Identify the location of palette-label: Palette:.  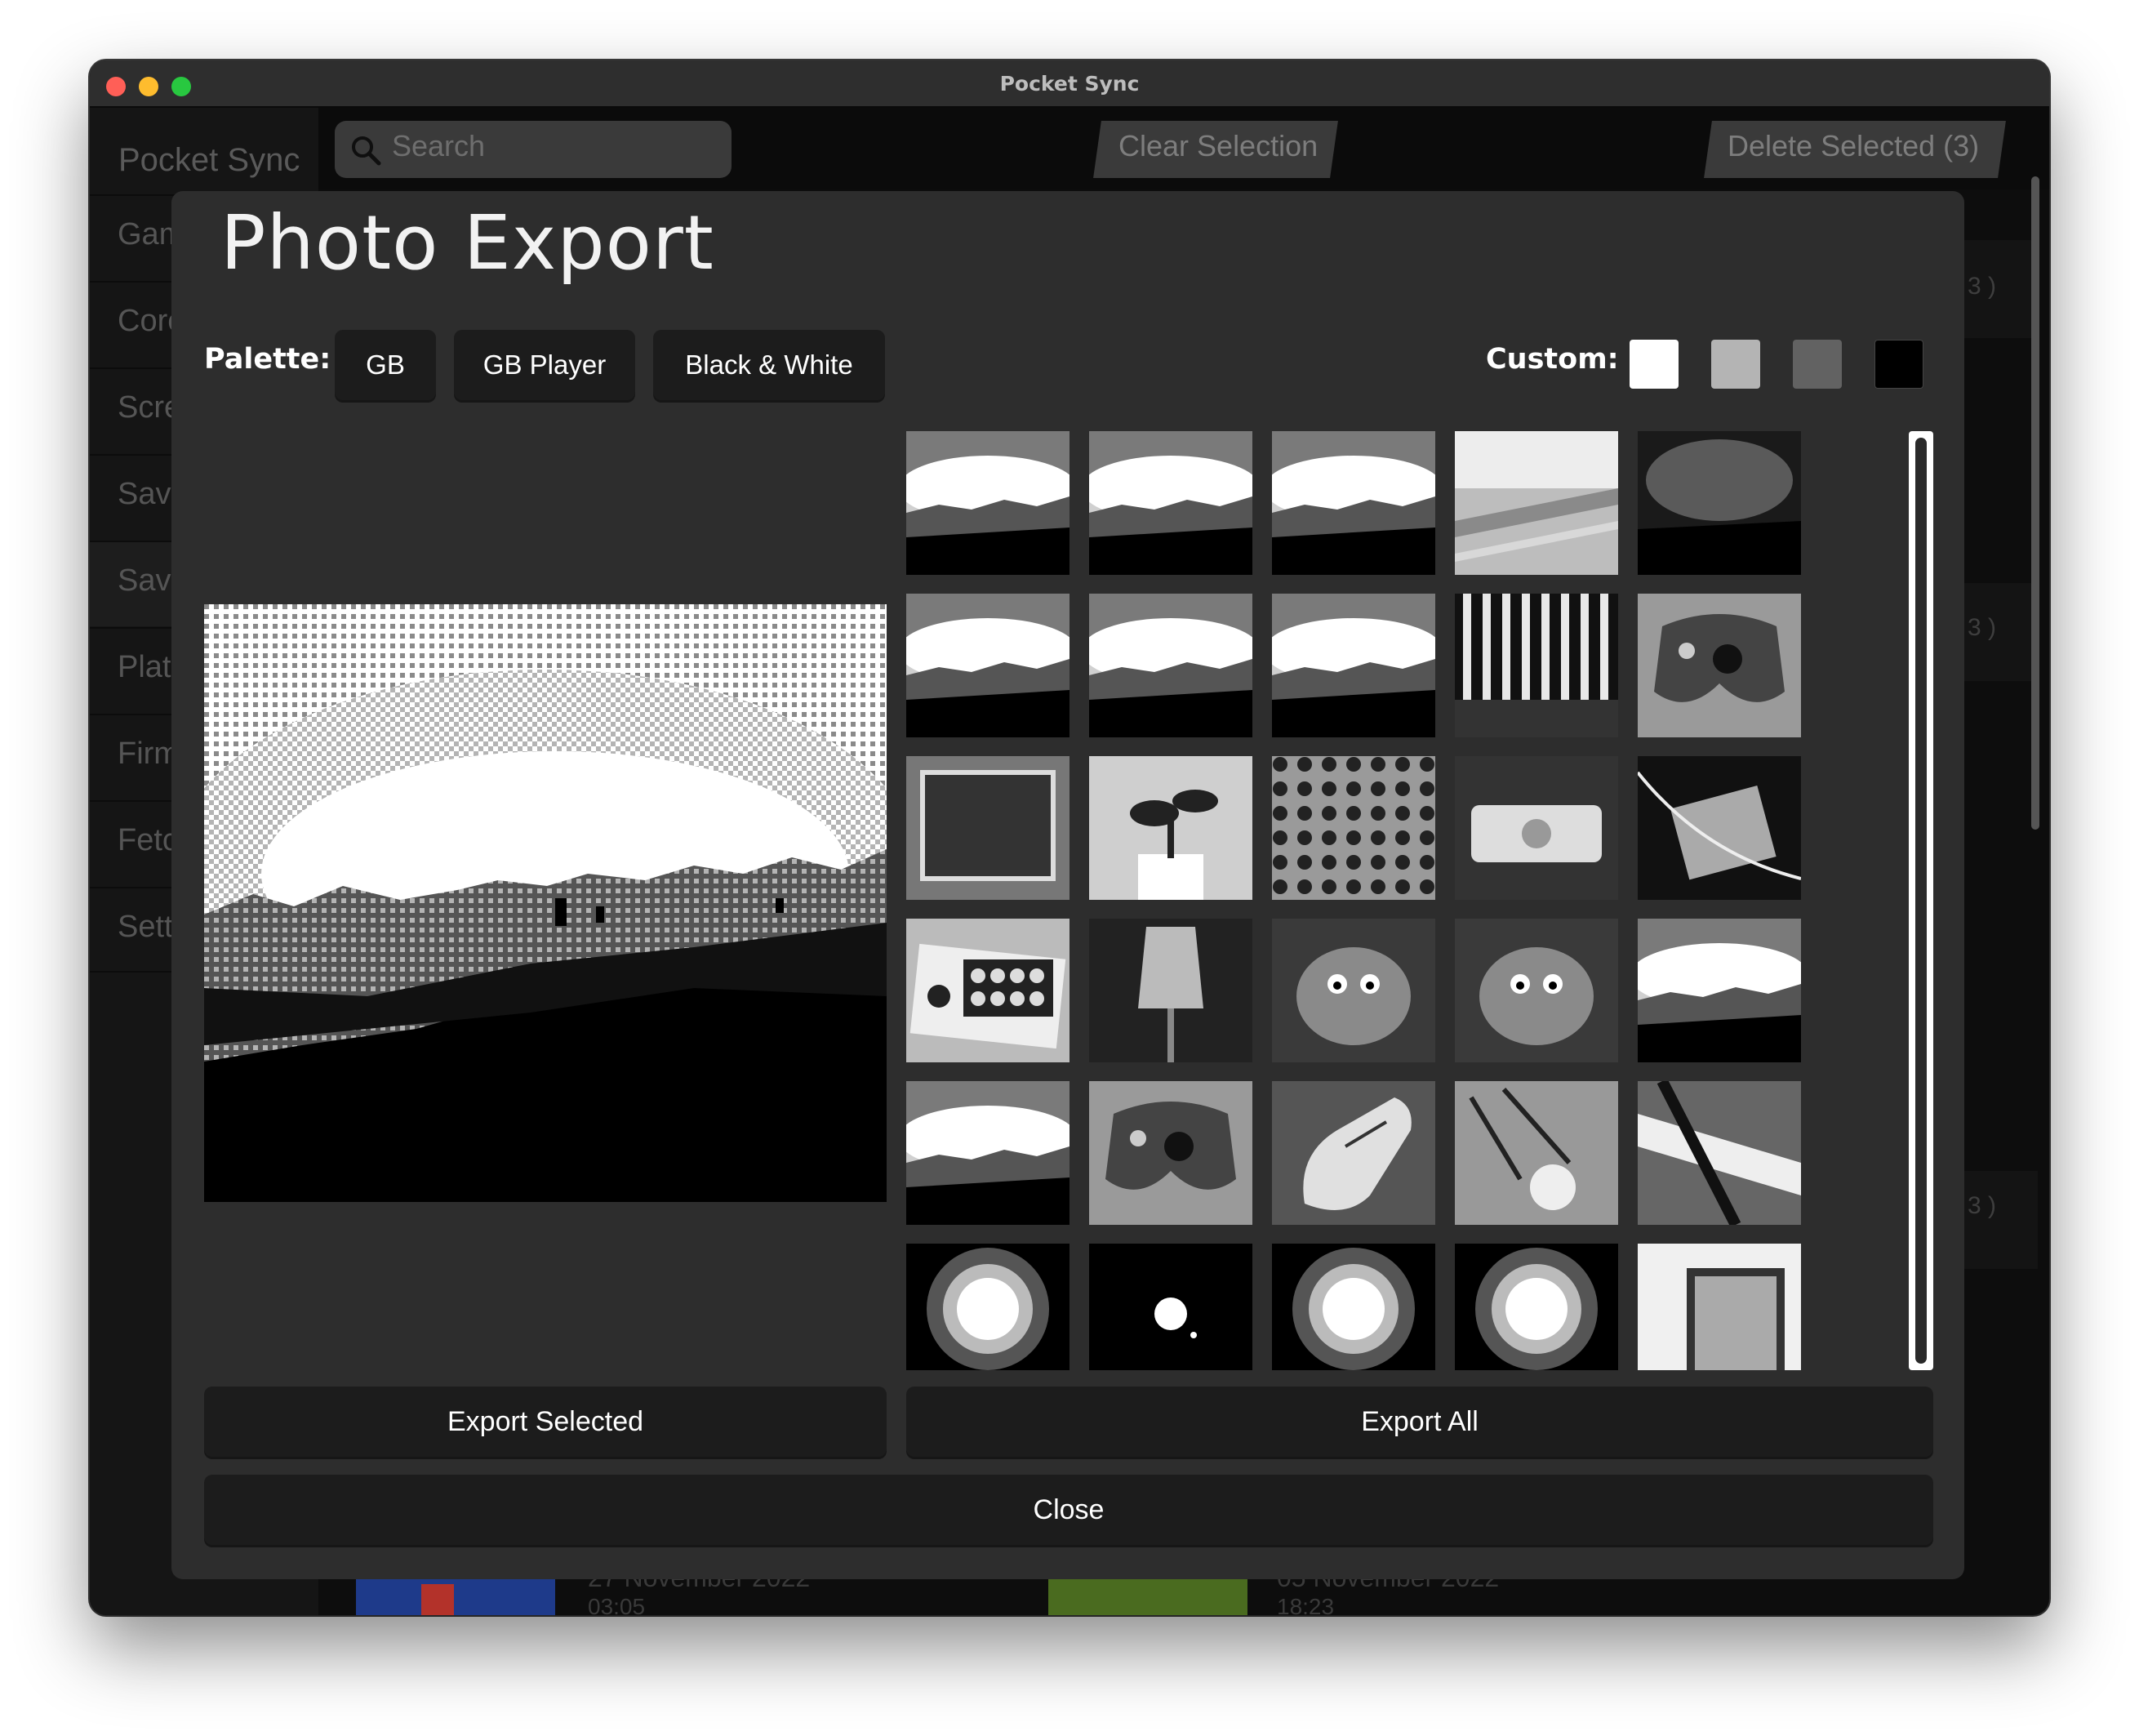
(267, 359).